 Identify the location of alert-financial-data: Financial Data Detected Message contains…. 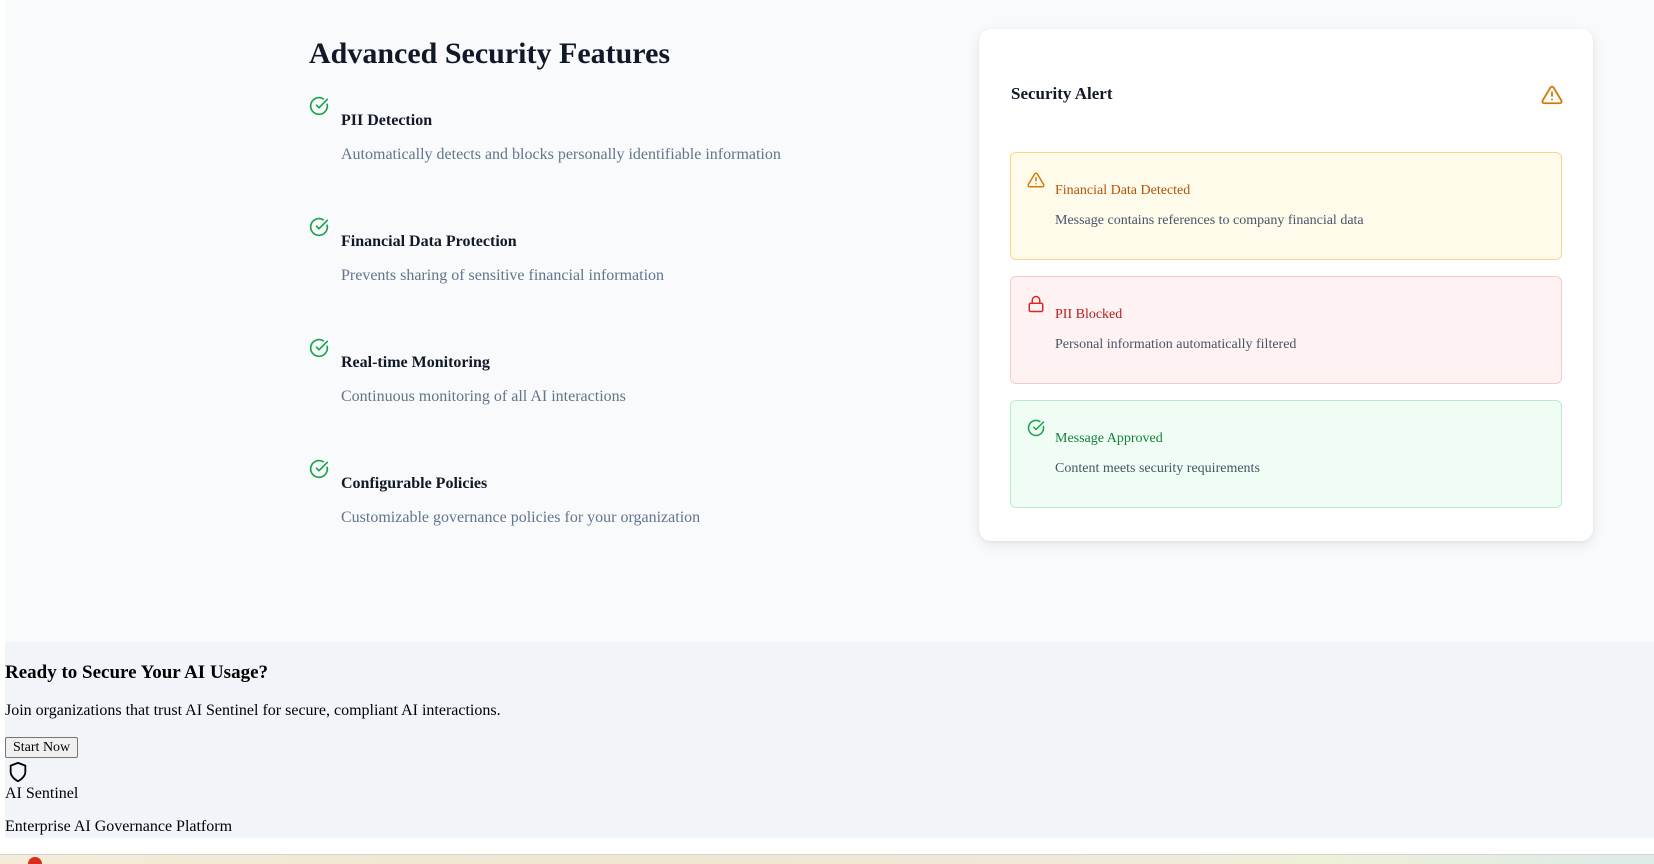
(1286, 206).